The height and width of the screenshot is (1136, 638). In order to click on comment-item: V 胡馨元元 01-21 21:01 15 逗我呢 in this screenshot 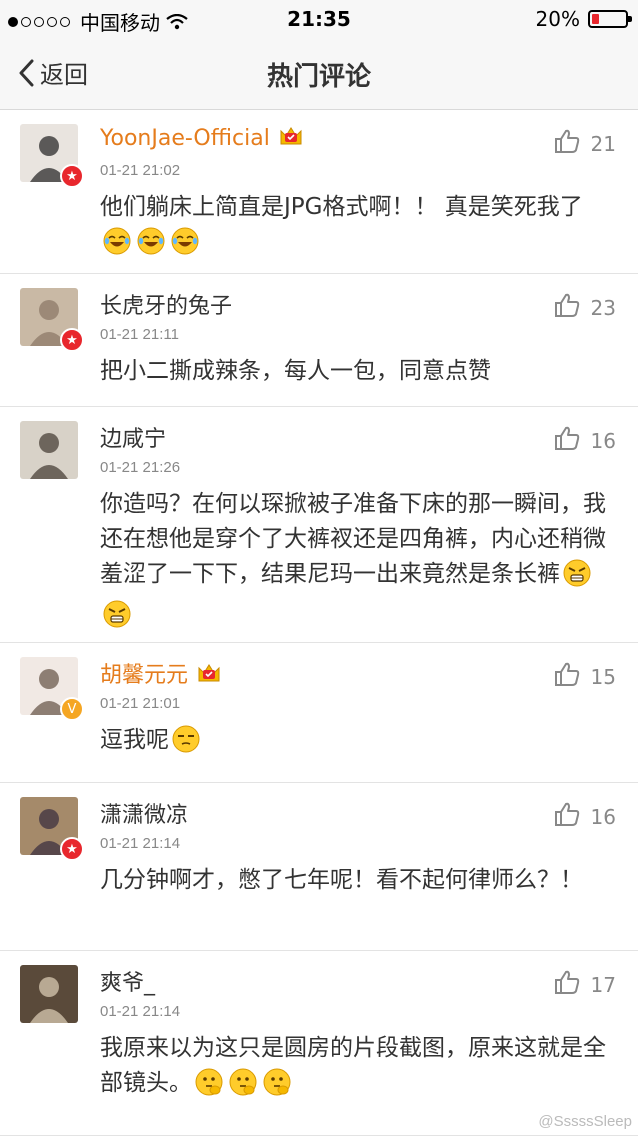, I will do `click(319, 713)`.